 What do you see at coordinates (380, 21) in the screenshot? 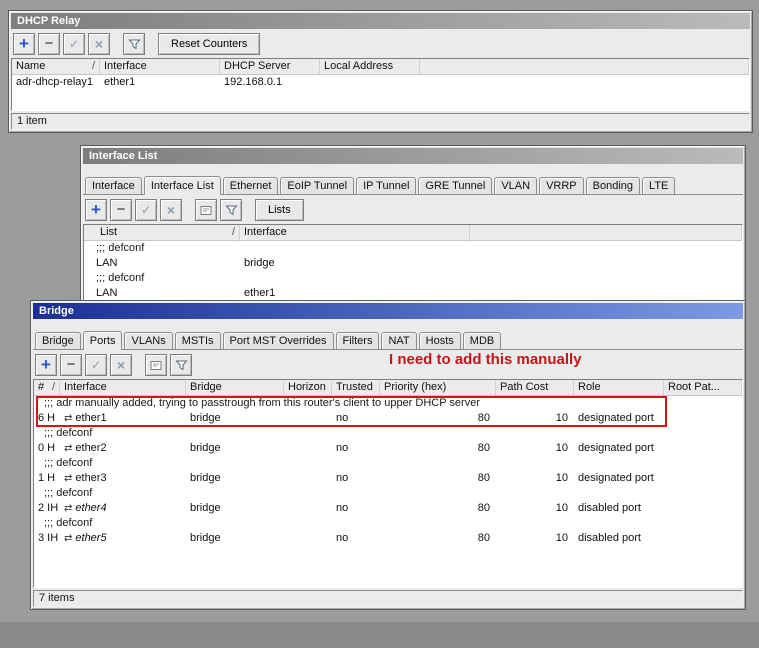
I see `titlebar-dhcp-relay: DHCP Relay` at bounding box center [380, 21].